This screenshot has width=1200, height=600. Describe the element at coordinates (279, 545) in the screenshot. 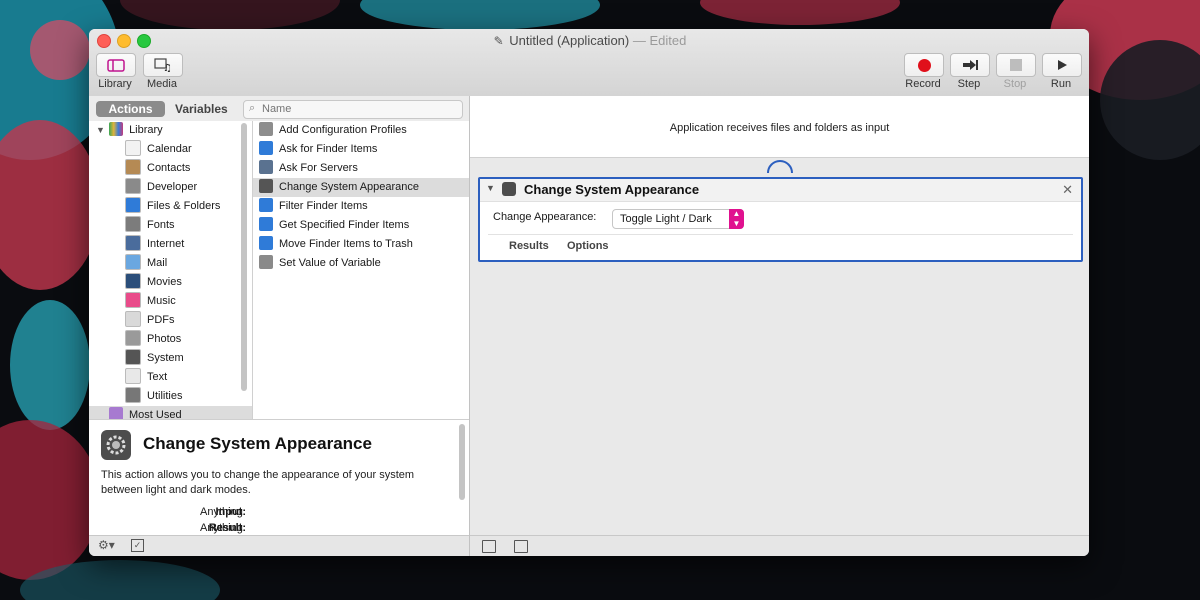

I see `library-bottom-bar: ⚙▾ ✓` at that location.